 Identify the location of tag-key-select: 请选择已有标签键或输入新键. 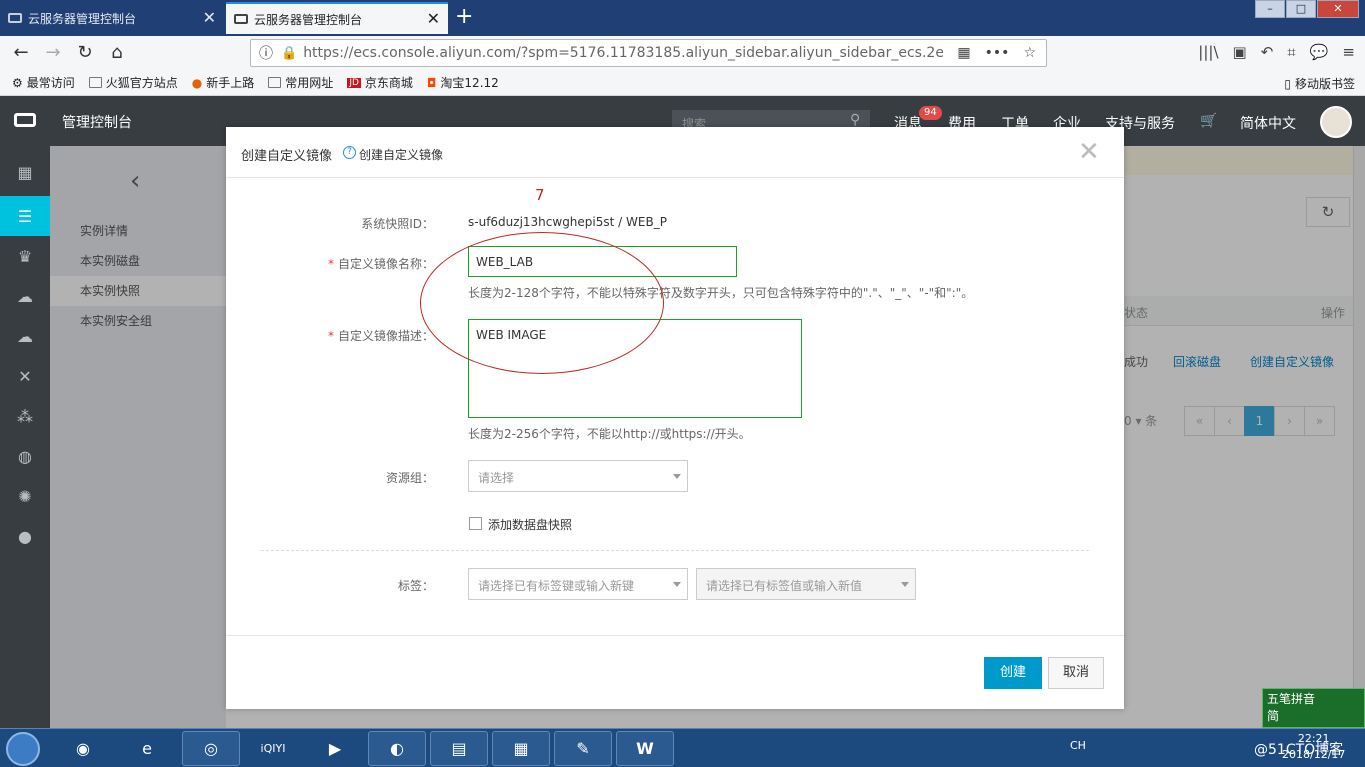
(578, 584).